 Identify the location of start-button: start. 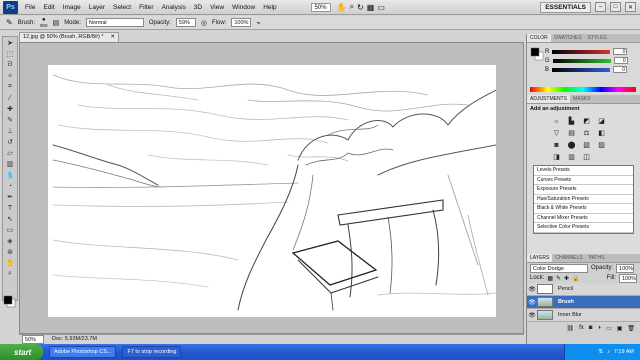
(21, 352).